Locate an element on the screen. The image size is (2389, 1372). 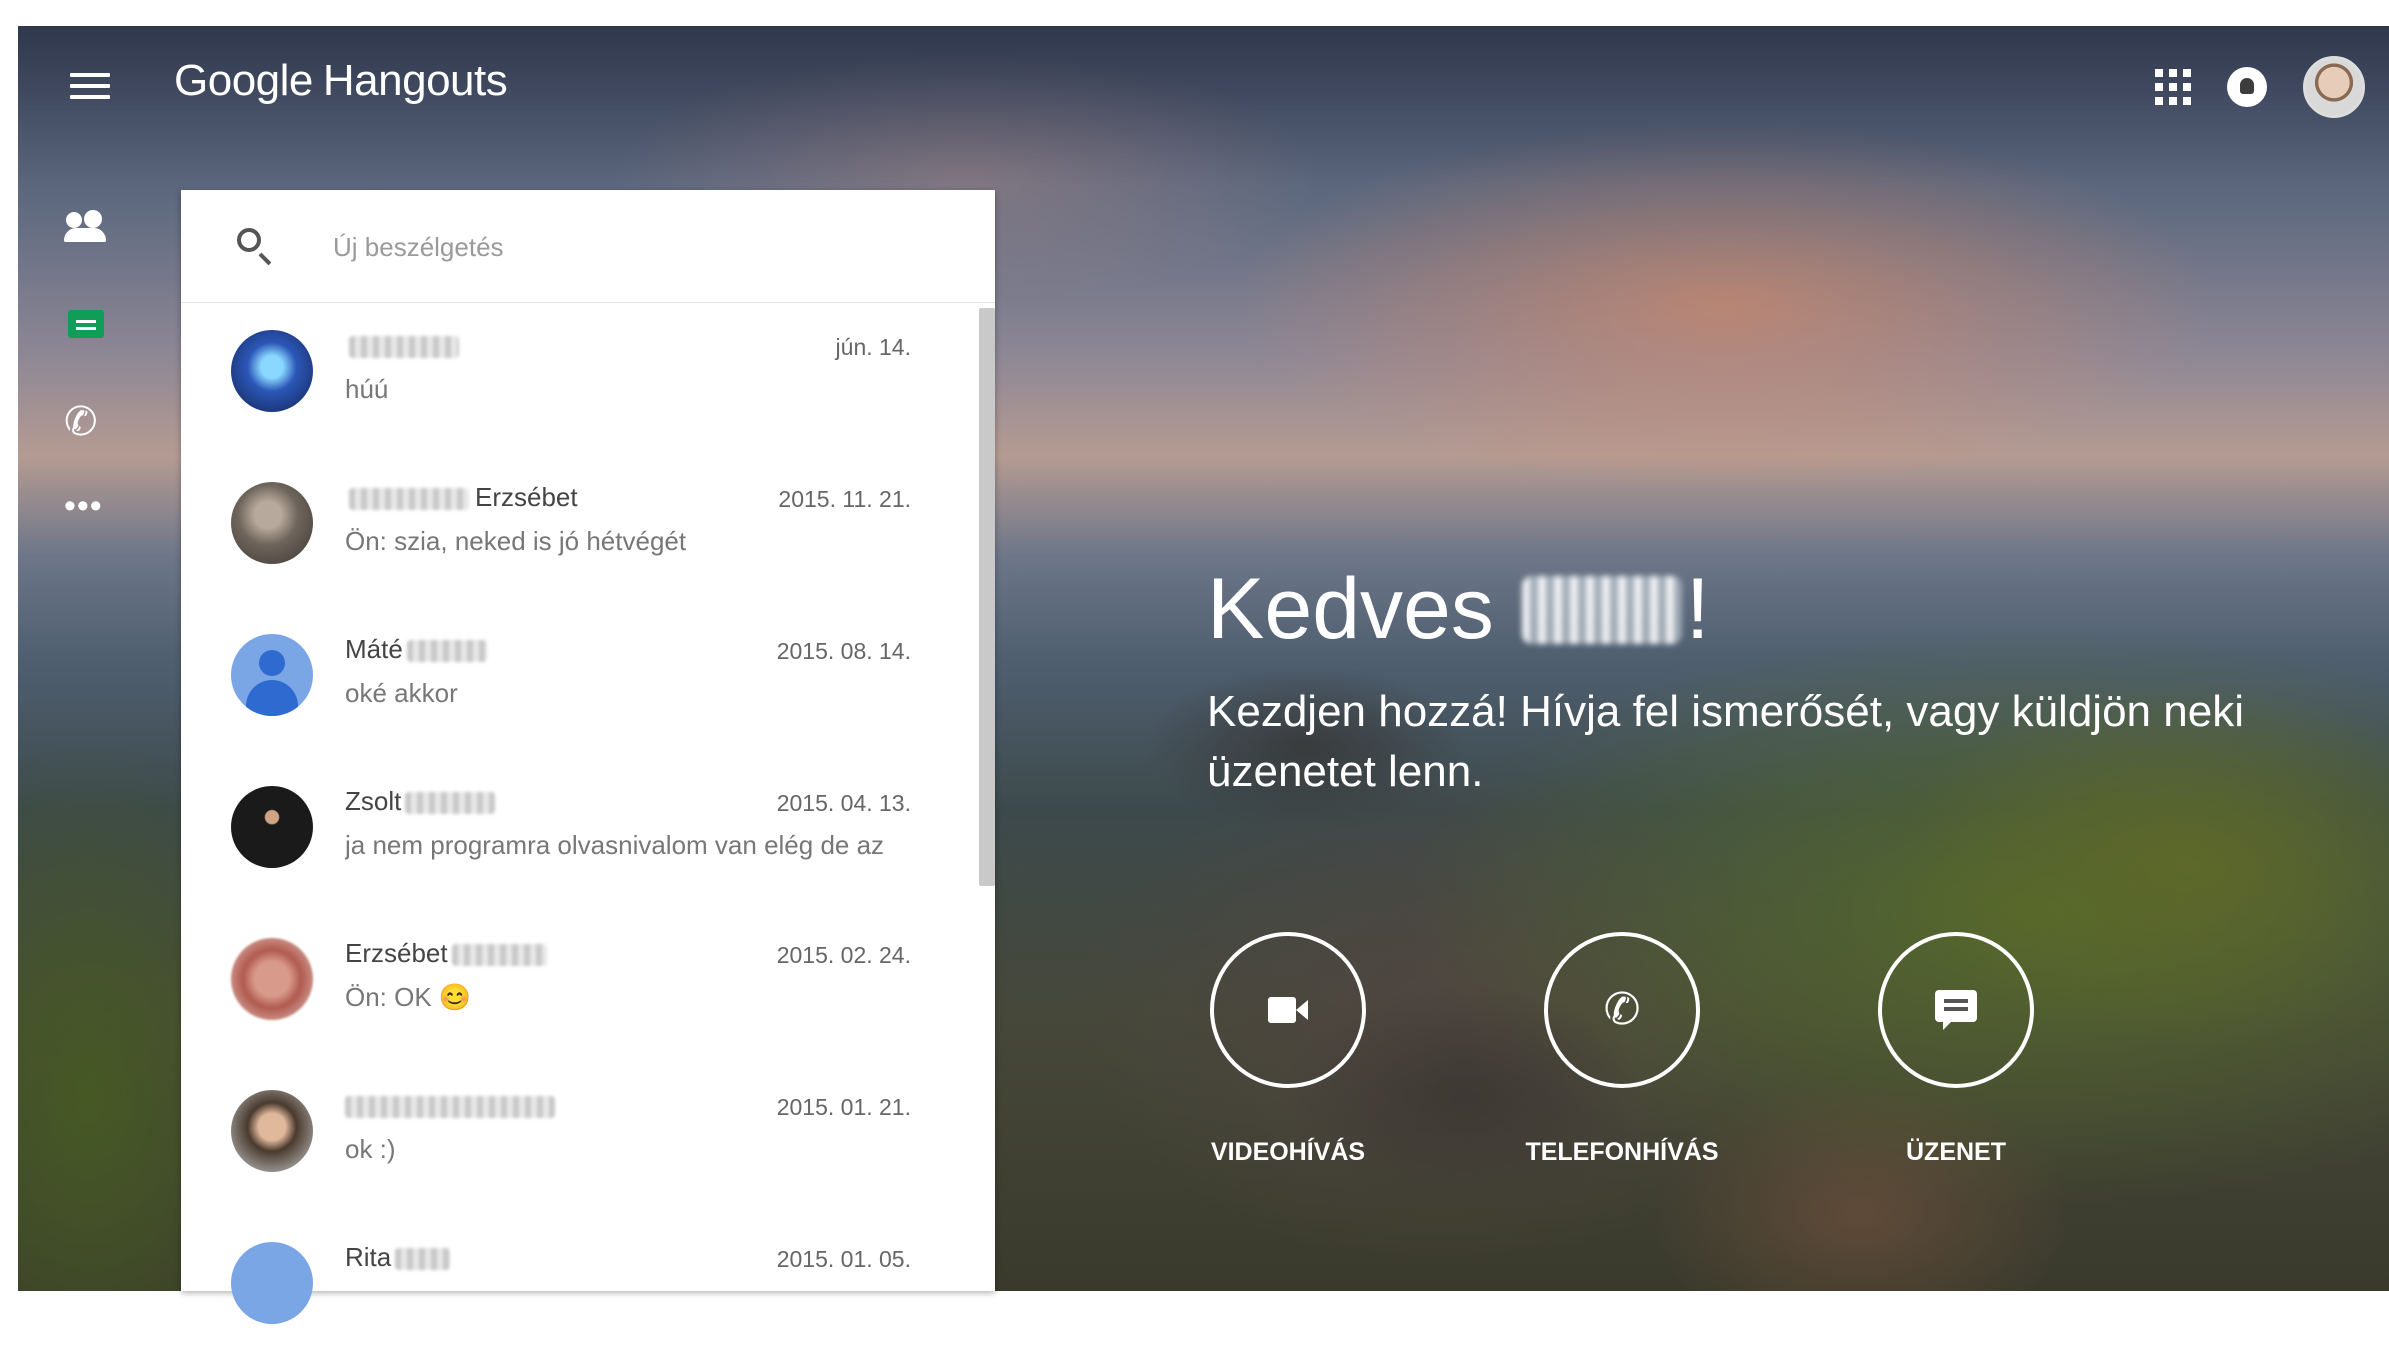
blurred-user-name is located at coordinates (1601, 610).